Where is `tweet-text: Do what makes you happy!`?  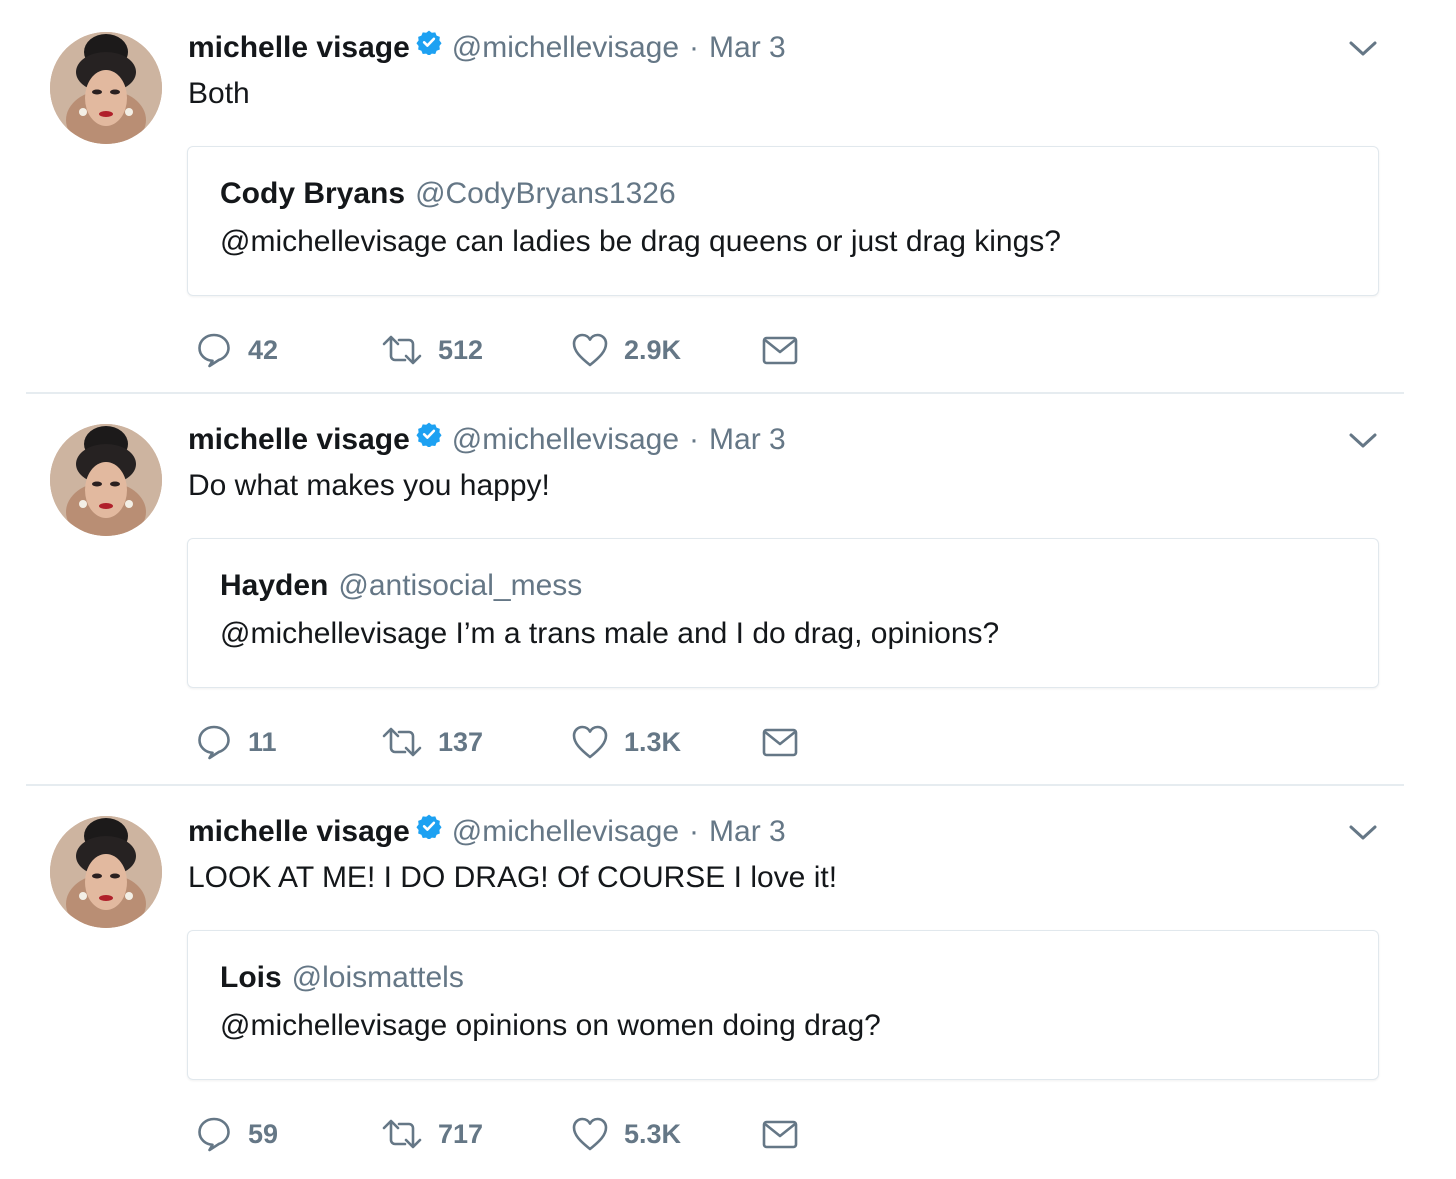 tweet-text: Do what makes you happy! is located at coordinates (369, 485).